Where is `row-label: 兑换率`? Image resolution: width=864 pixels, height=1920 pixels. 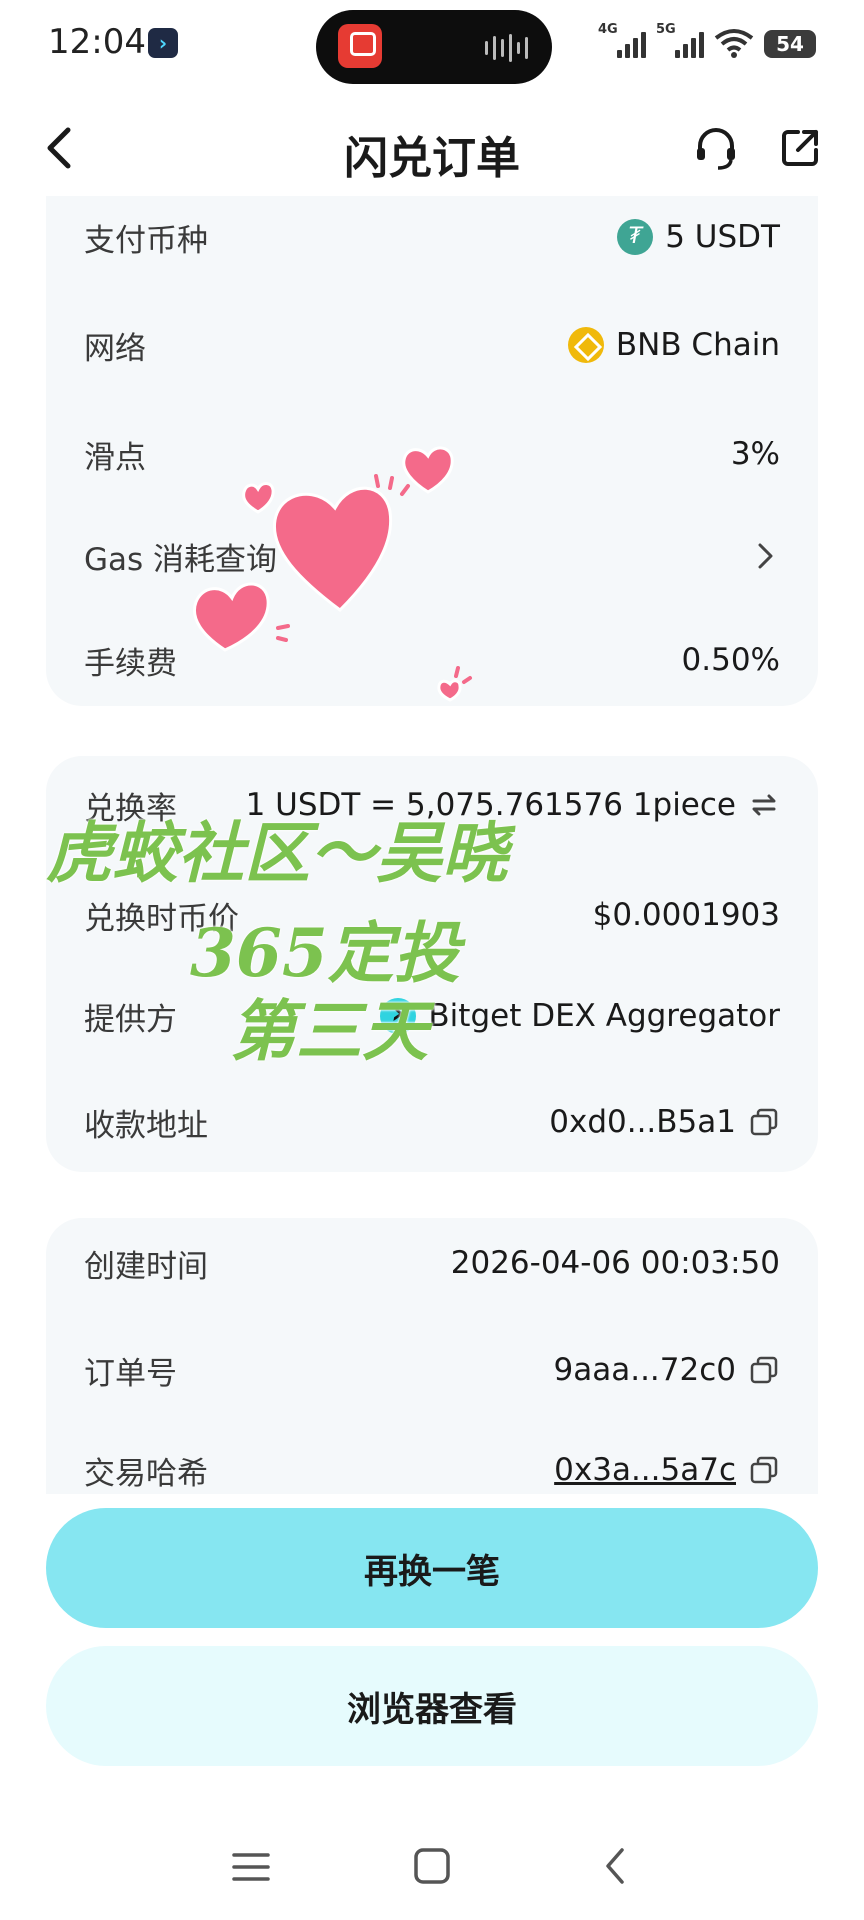 row-label: 兑换率 is located at coordinates (130, 808).